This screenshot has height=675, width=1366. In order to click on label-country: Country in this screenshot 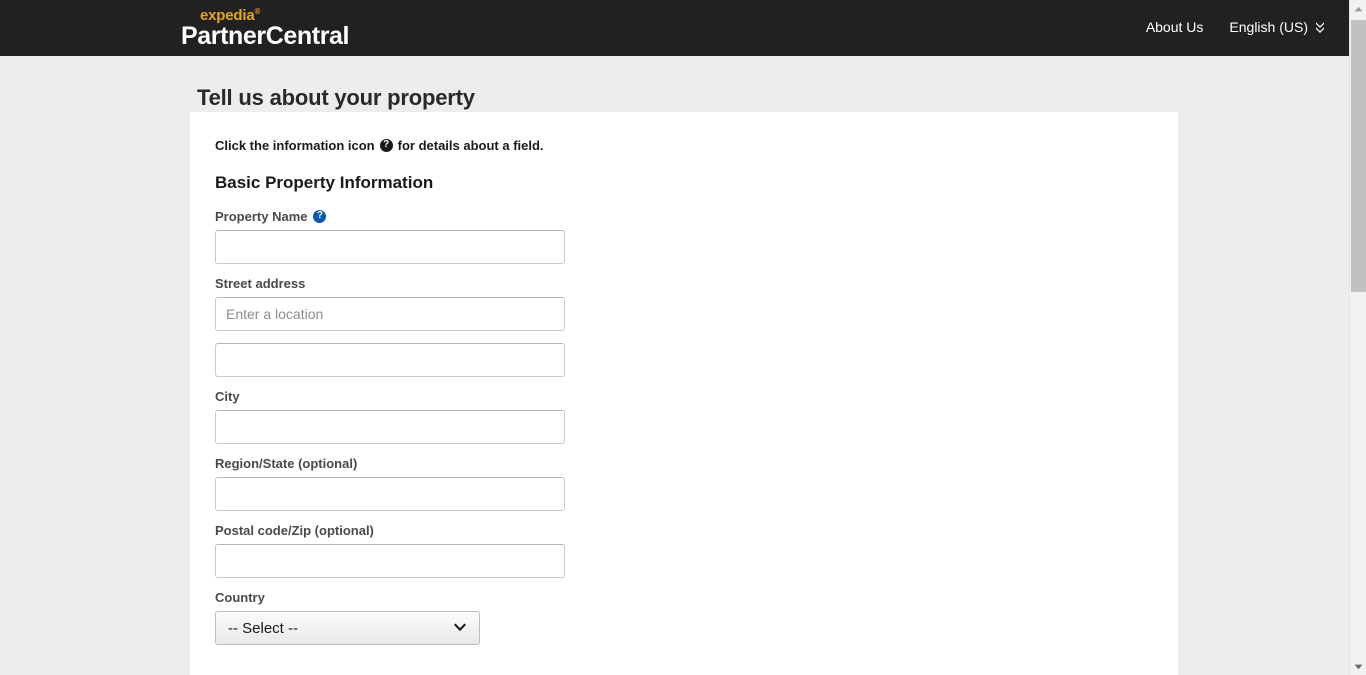, I will do `click(696, 597)`.